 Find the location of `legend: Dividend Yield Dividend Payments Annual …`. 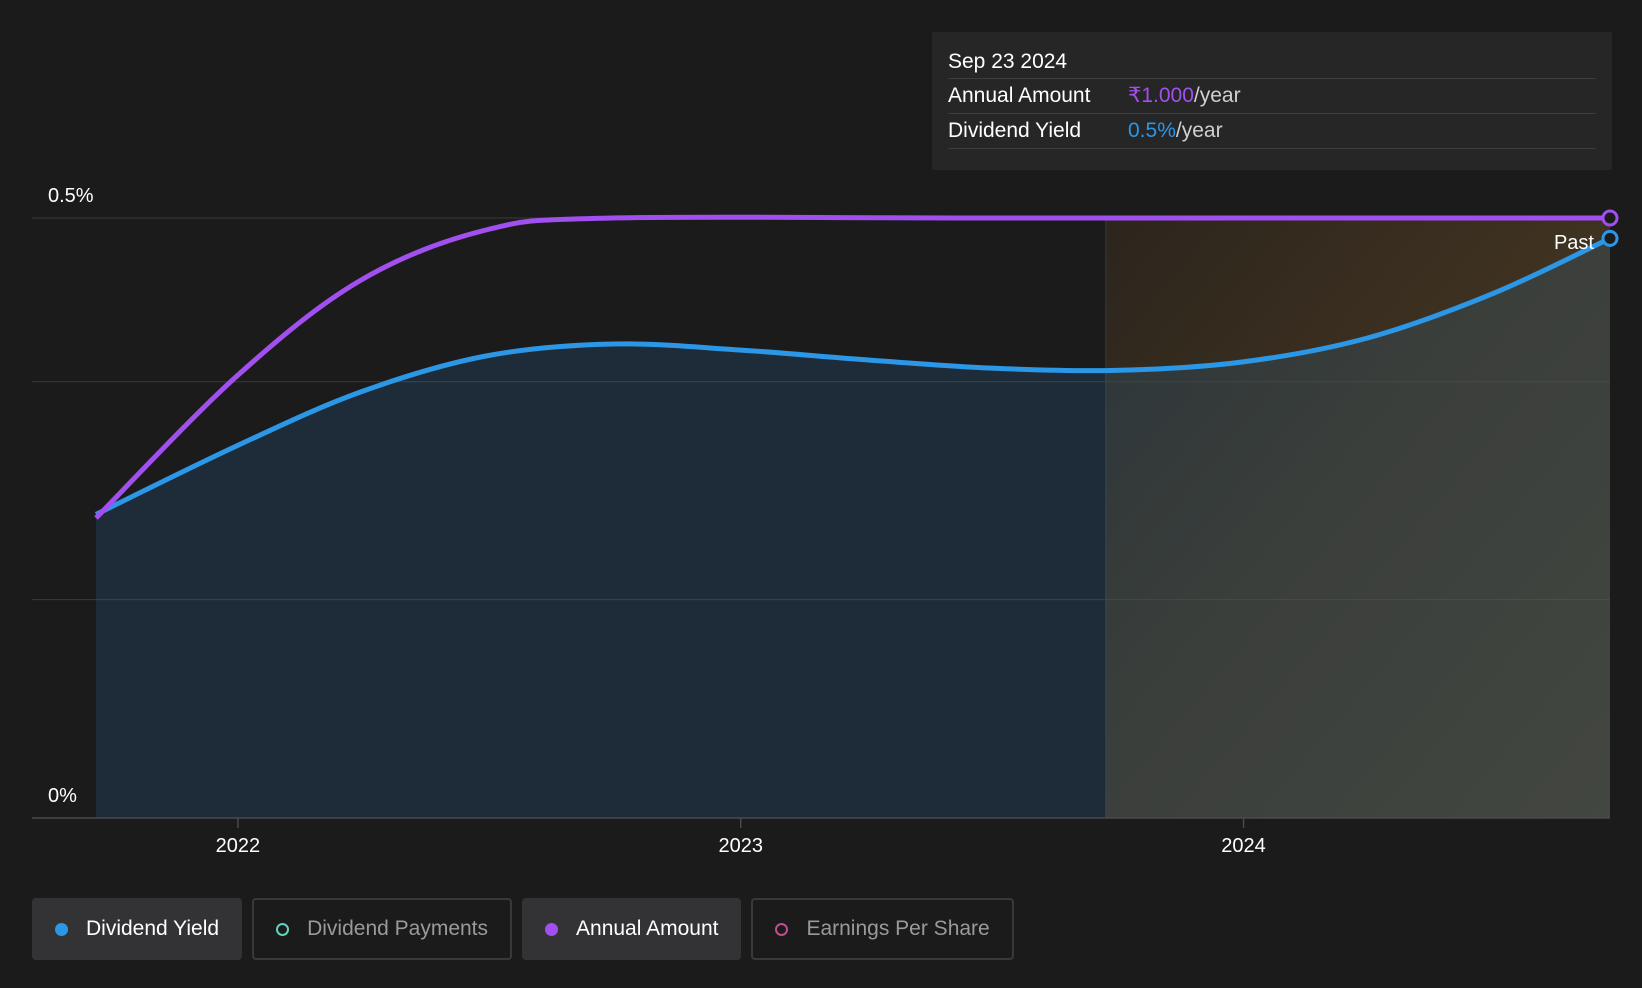

legend: Dividend Yield Dividend Payments Annual … is located at coordinates (523, 929).